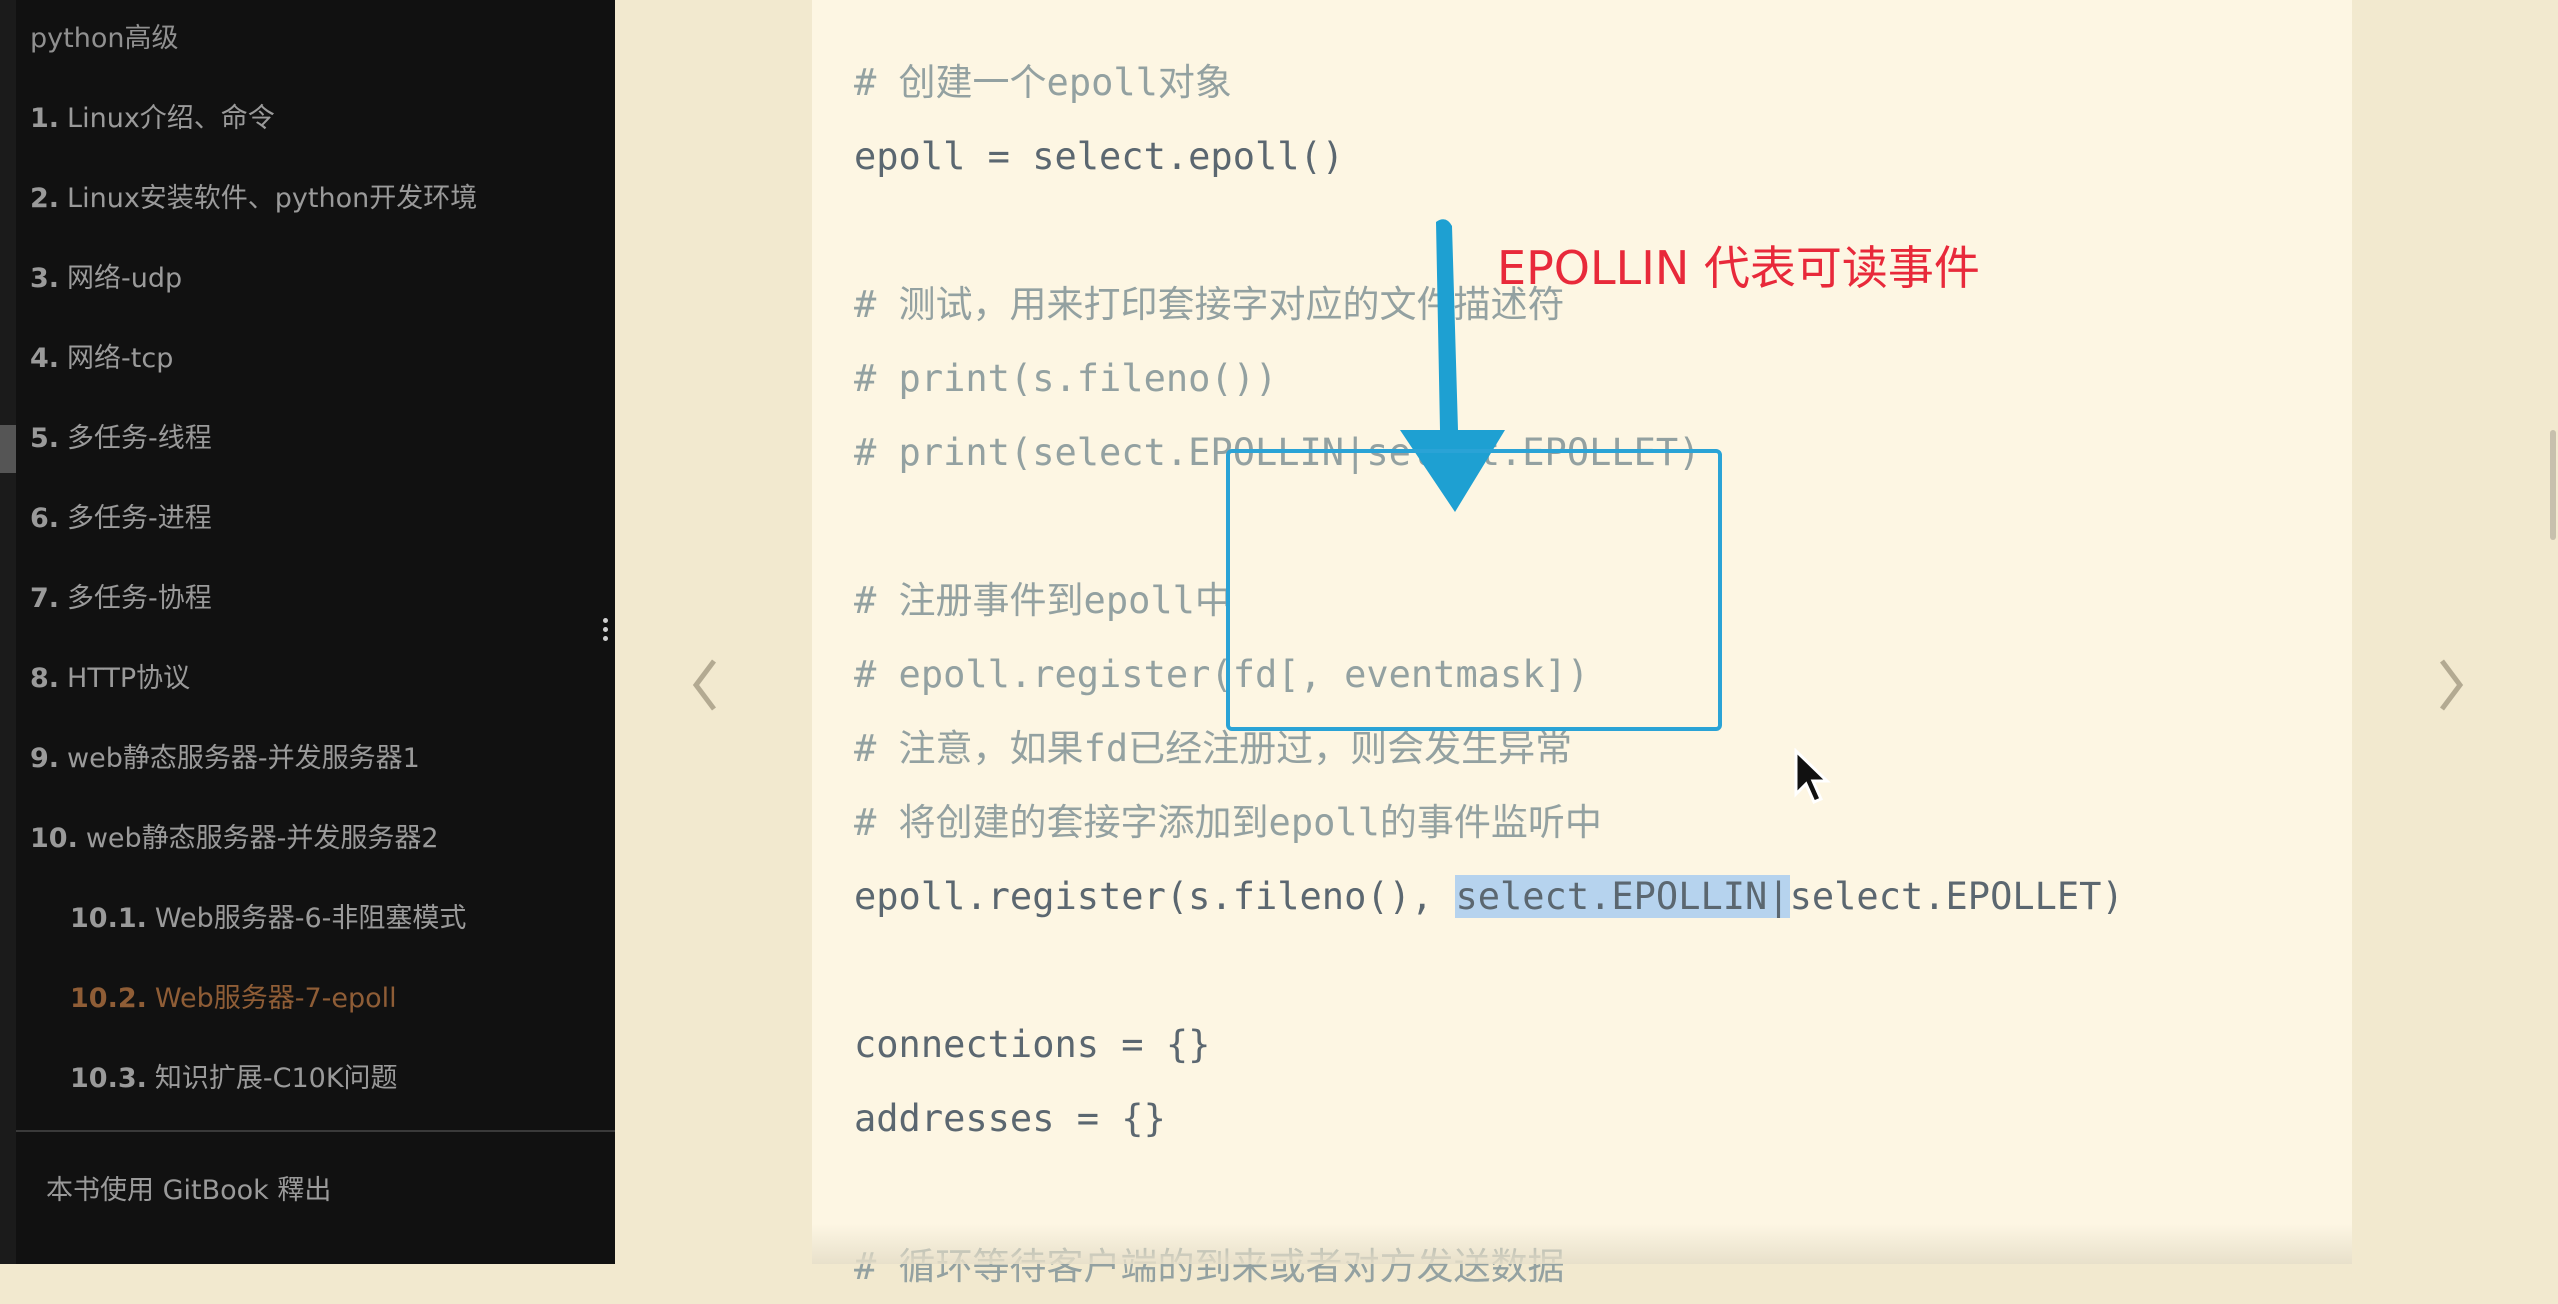 The width and height of the screenshot is (2558, 1304). I want to click on annotation-text: EPOLLIN 代表可读事件, so click(1738, 268).